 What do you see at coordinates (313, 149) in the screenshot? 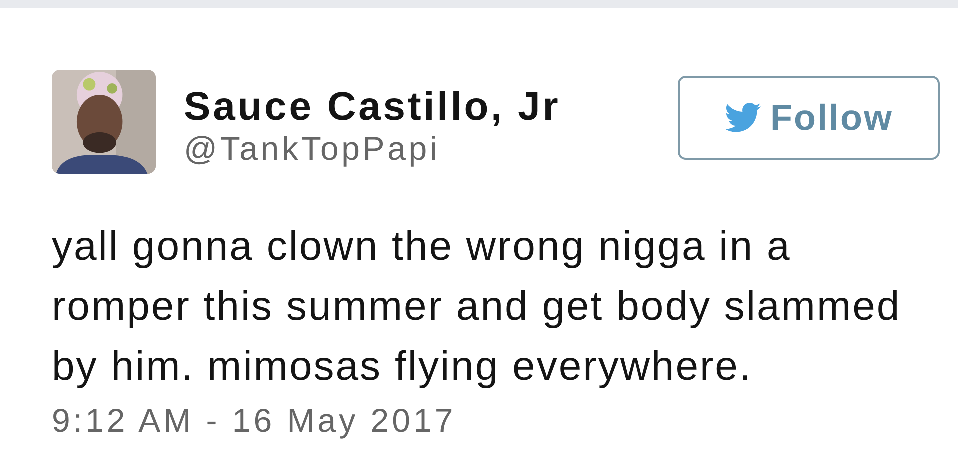
I see `author-handle: @TankTopPapi` at bounding box center [313, 149].